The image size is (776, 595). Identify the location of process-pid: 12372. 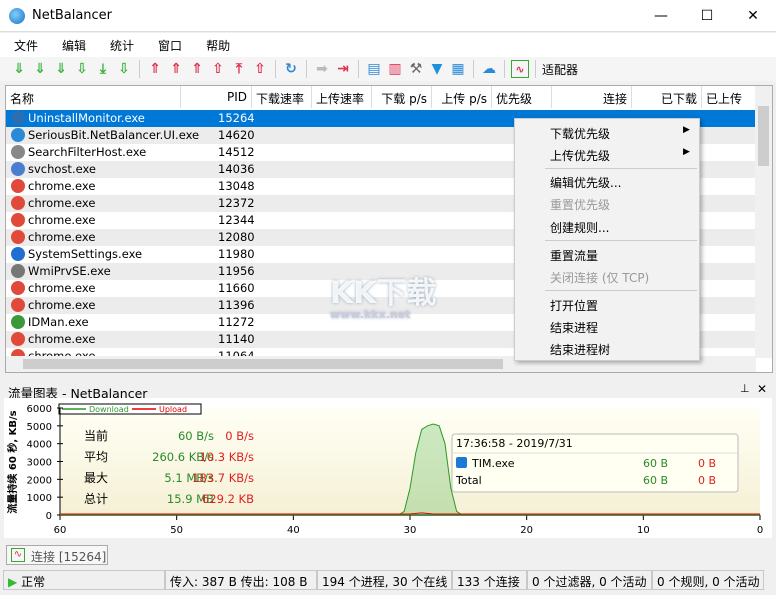
(236, 203).